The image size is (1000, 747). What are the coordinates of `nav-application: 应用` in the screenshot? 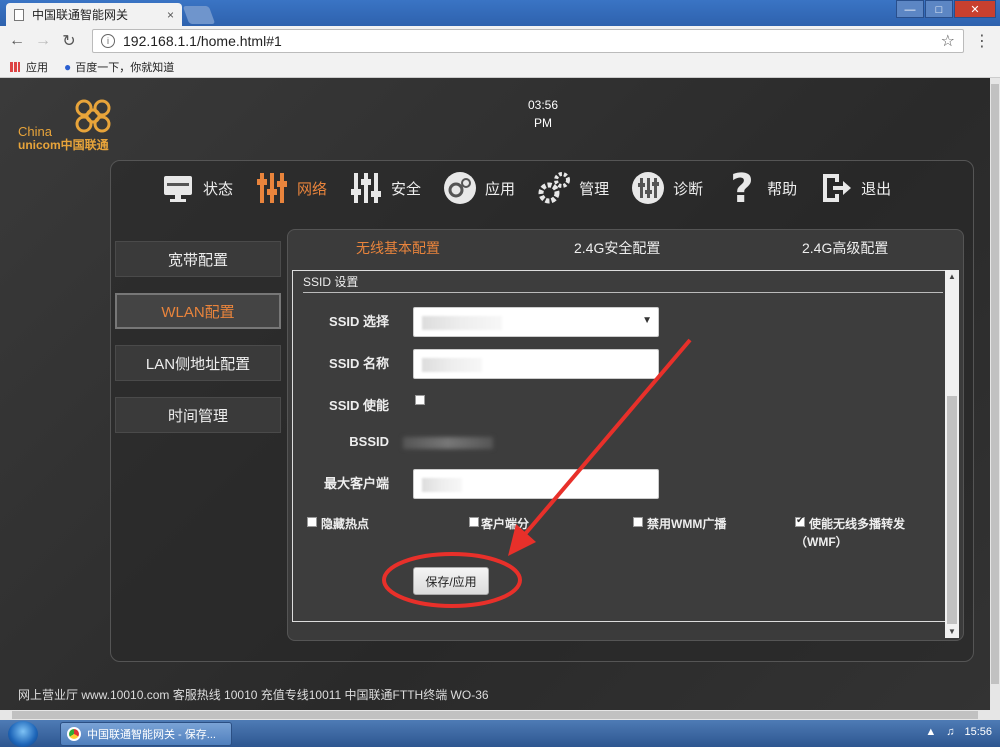 It's located at (479, 188).